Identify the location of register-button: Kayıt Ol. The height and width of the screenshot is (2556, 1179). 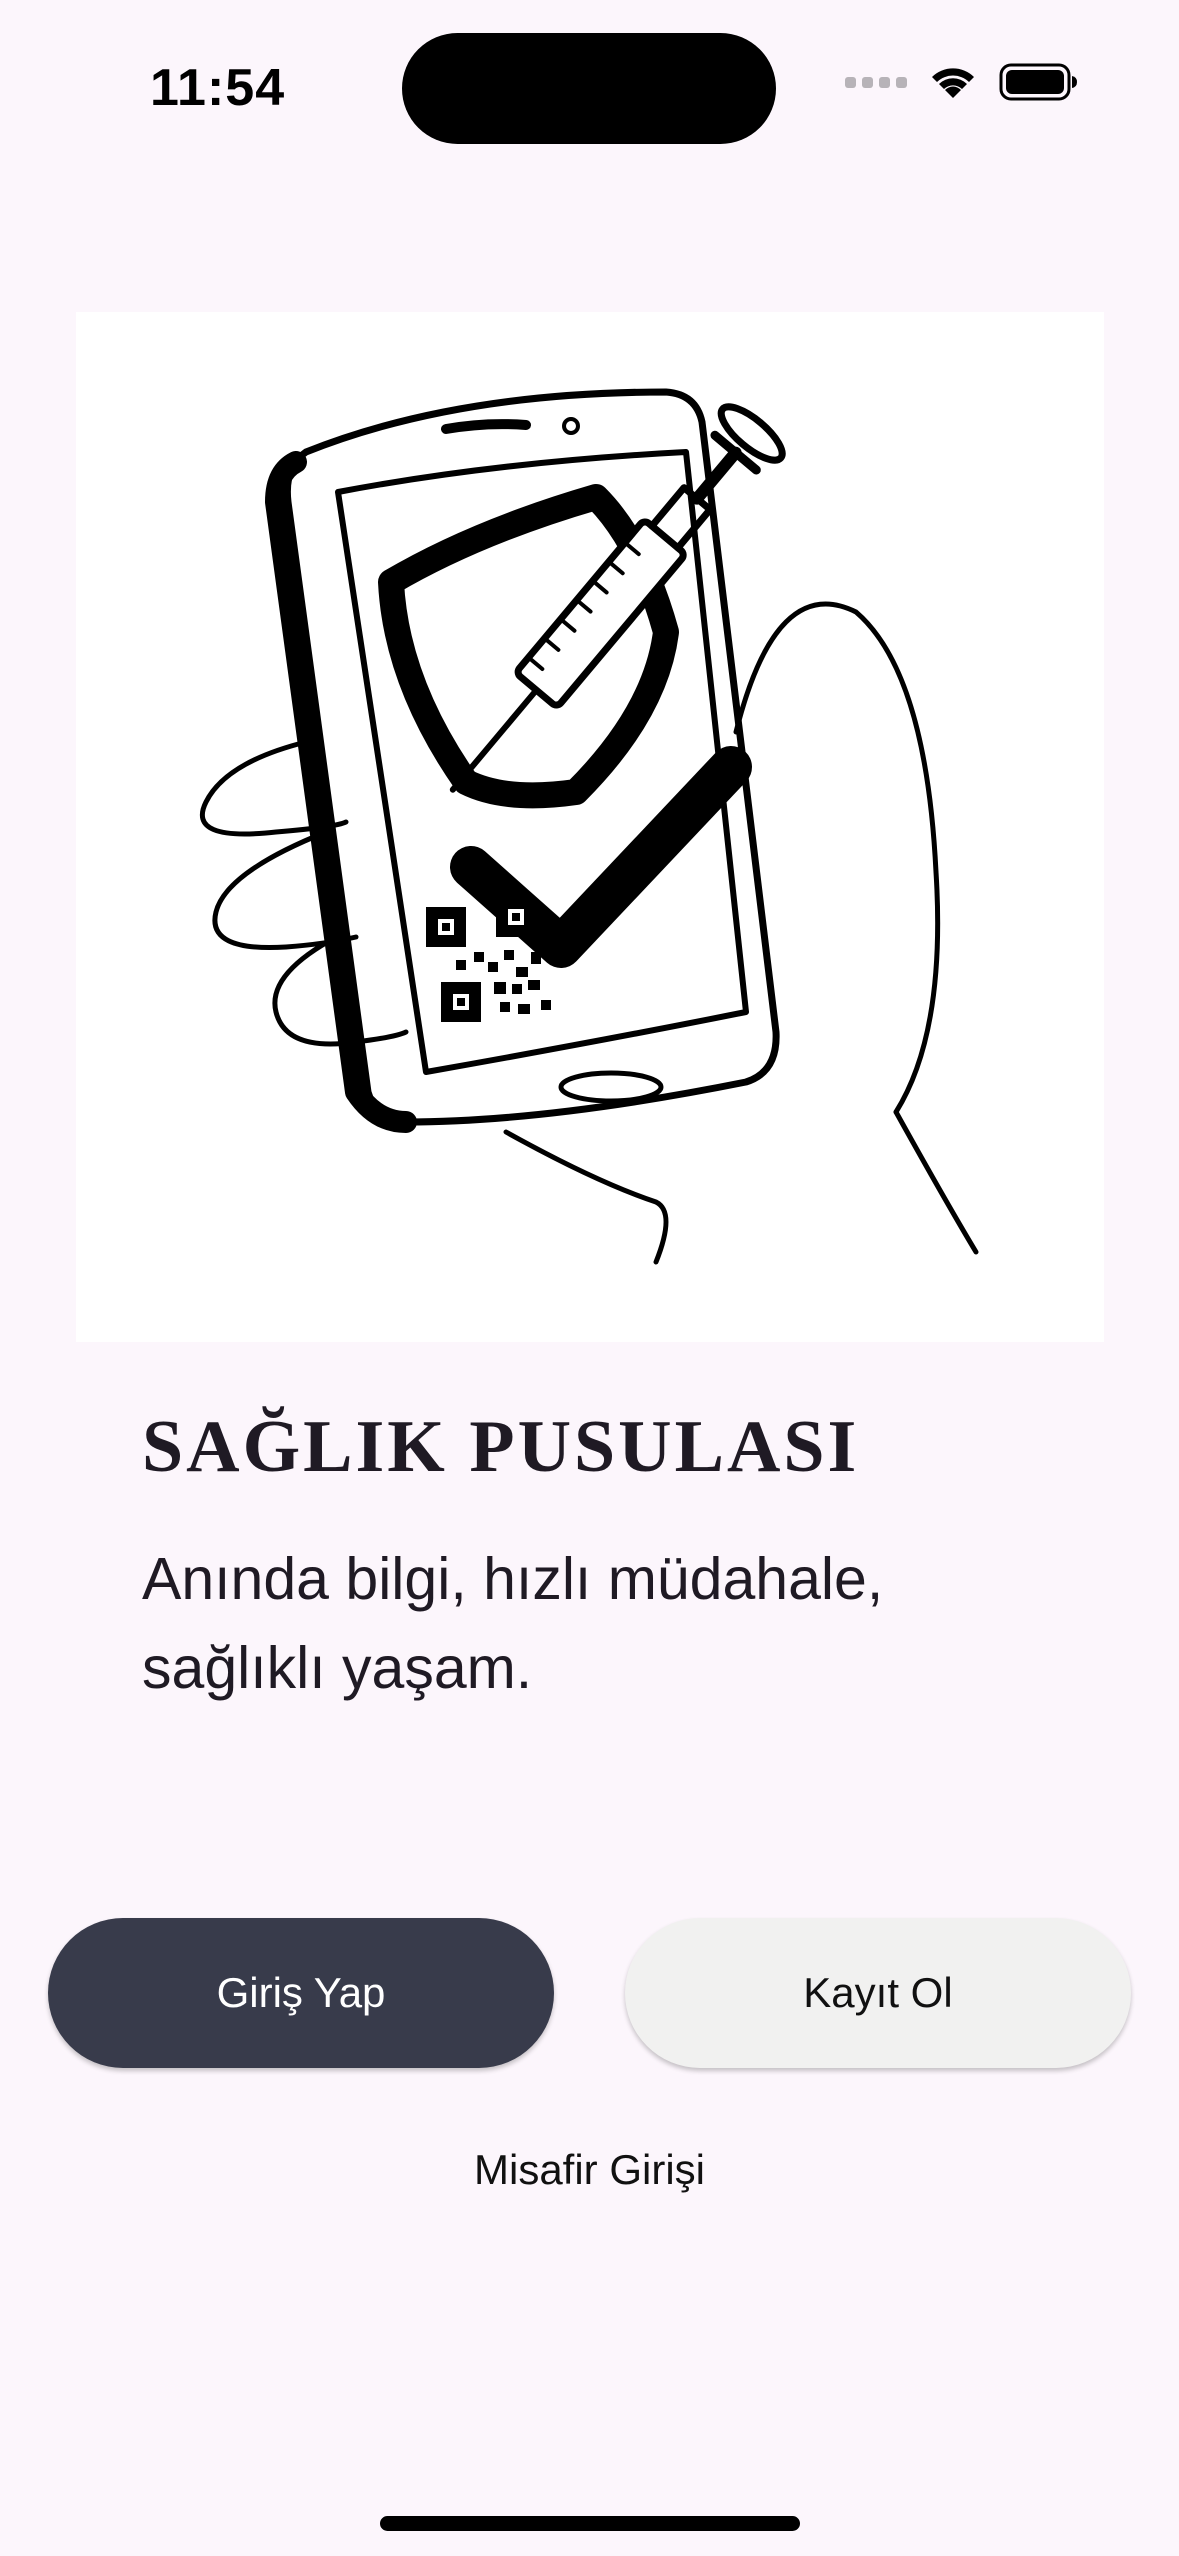
(878, 1993).